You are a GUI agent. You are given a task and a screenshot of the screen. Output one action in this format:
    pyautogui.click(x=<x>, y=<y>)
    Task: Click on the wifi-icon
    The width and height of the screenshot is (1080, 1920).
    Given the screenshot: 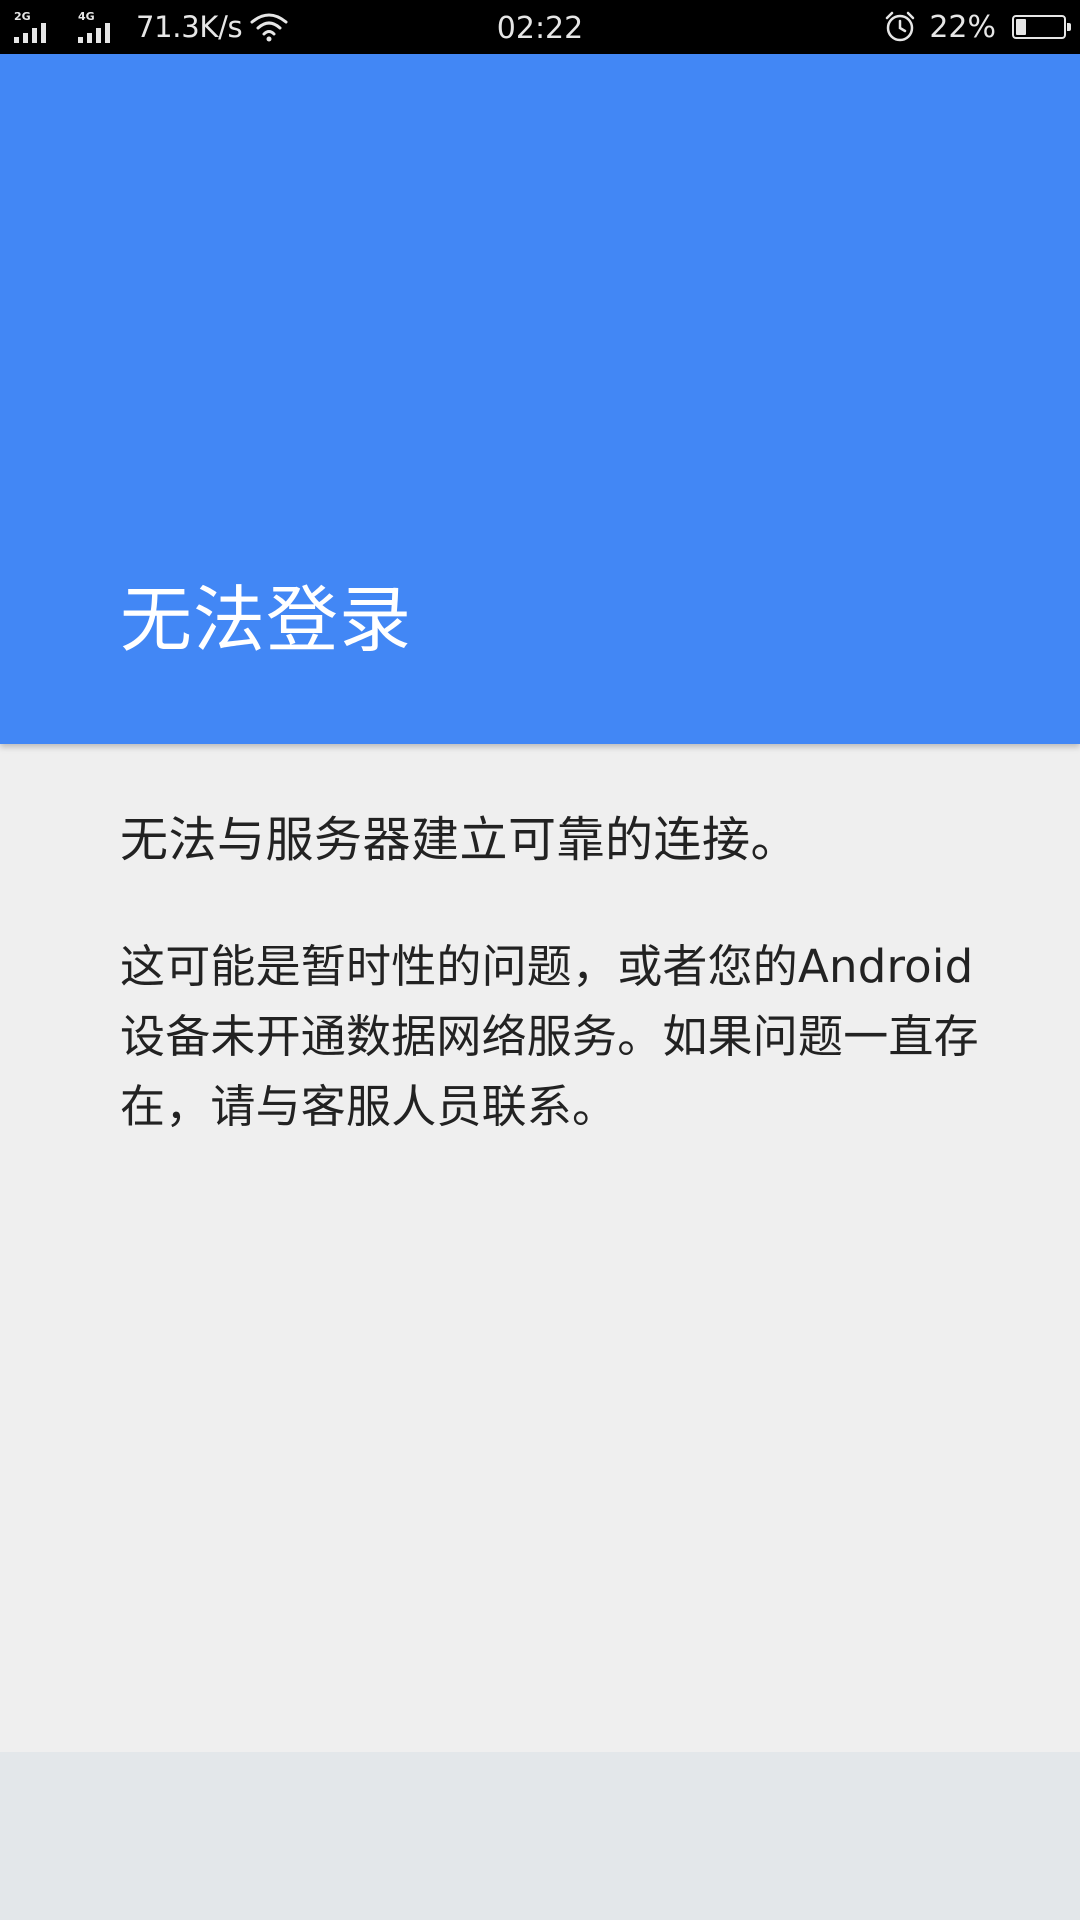 What is the action you would take?
    pyautogui.click(x=269, y=27)
    